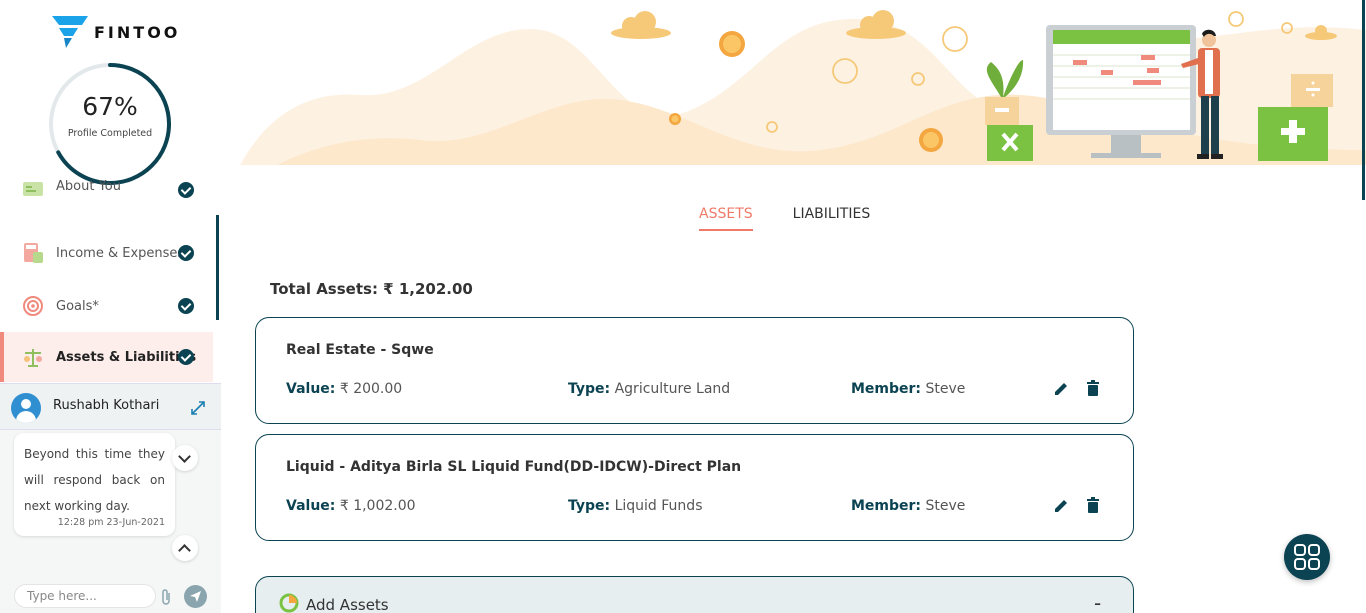 The image size is (1366, 613). I want to click on expand-icon, so click(198, 408).